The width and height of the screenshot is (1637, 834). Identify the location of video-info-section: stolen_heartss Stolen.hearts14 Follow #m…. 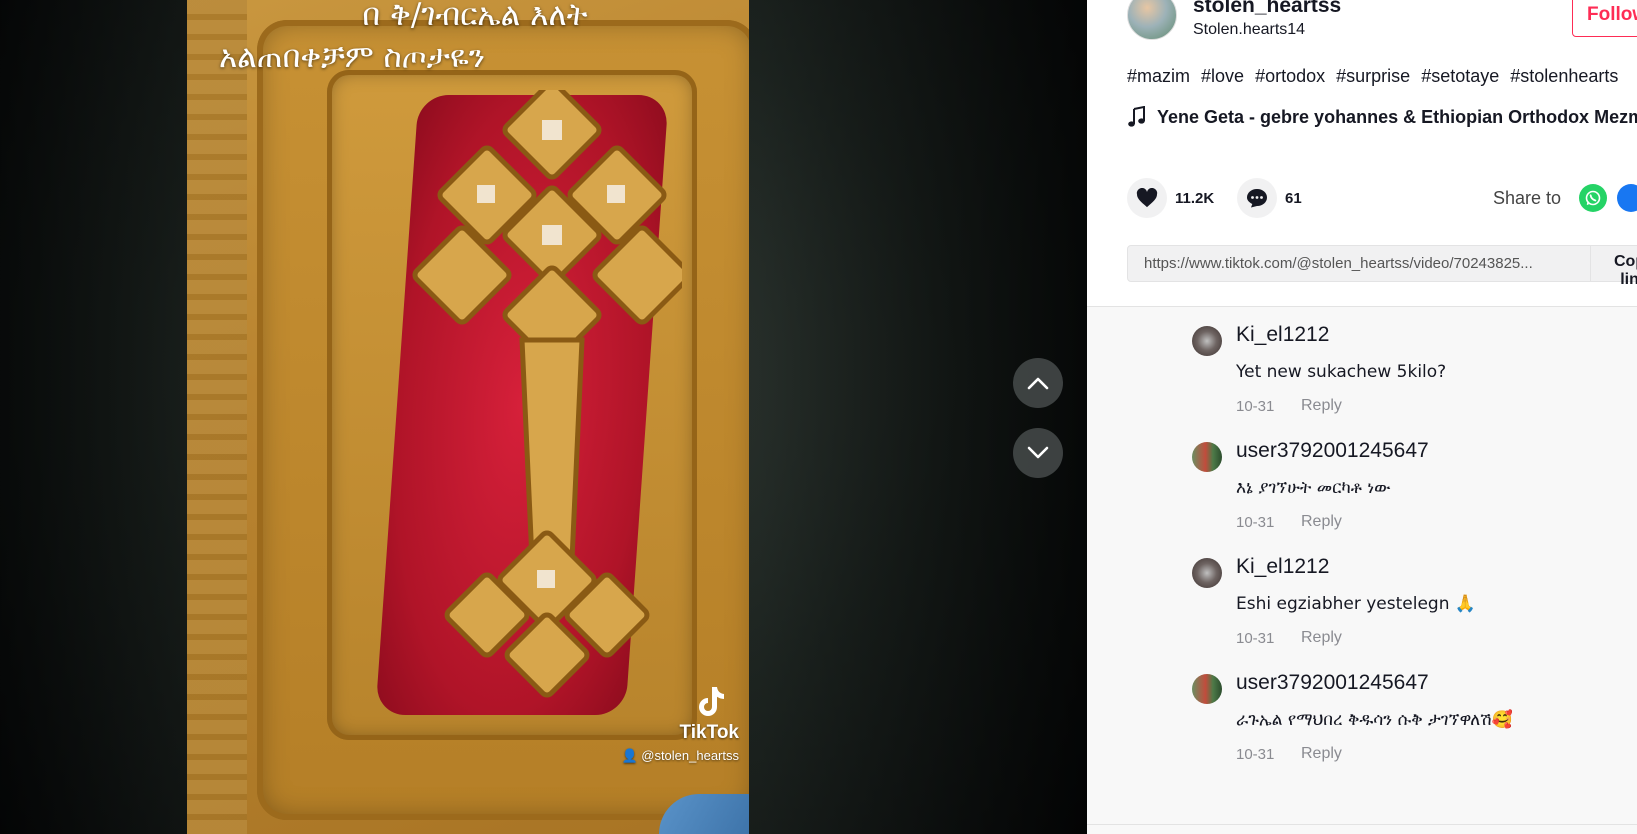
(1362, 153).